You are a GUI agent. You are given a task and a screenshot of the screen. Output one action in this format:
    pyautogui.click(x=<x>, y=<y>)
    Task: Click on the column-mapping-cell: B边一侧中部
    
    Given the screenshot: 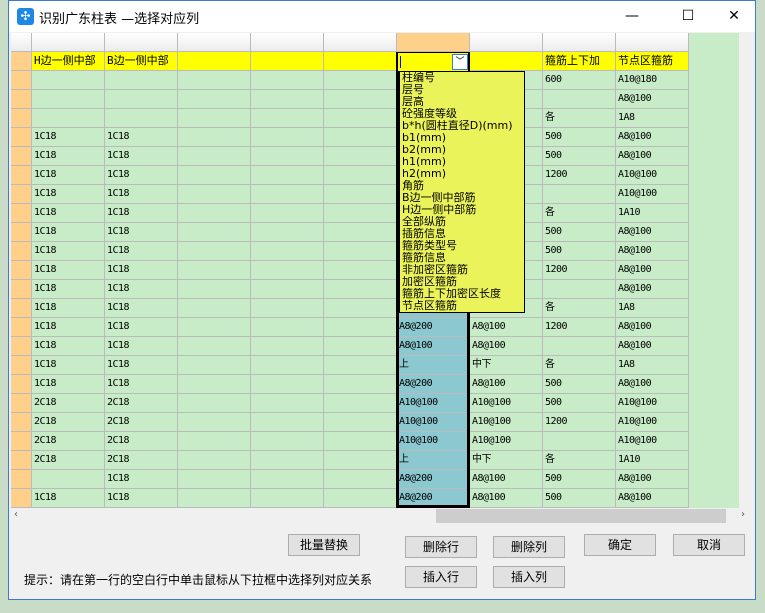 What is the action you would take?
    pyautogui.click(x=141, y=61)
    